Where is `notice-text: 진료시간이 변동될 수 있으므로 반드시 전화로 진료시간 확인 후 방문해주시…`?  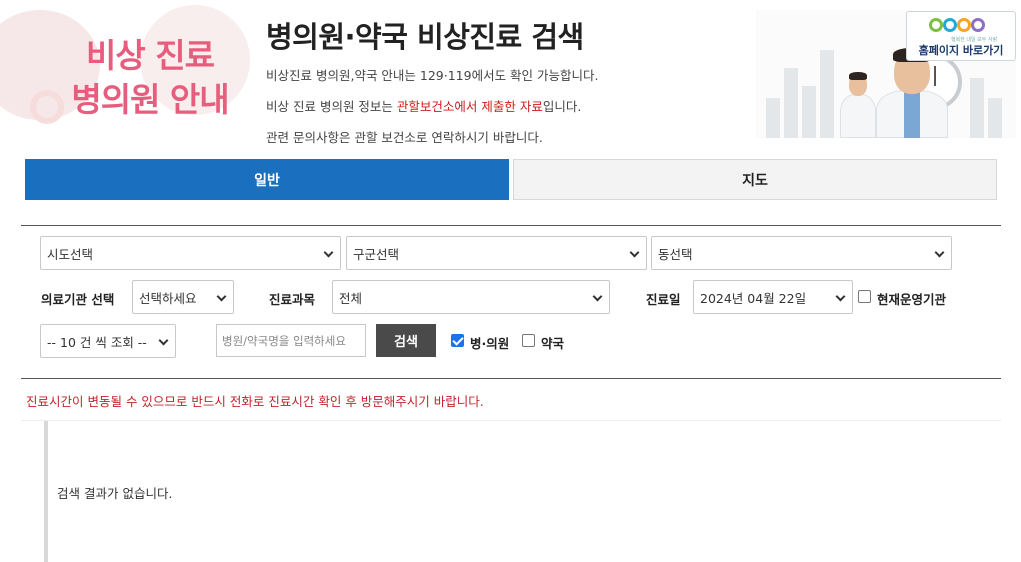
notice-text: 진료시간이 변동될 수 있으므로 반드시 전화로 진료시간 확인 후 방문해주시… is located at coordinates (255, 401).